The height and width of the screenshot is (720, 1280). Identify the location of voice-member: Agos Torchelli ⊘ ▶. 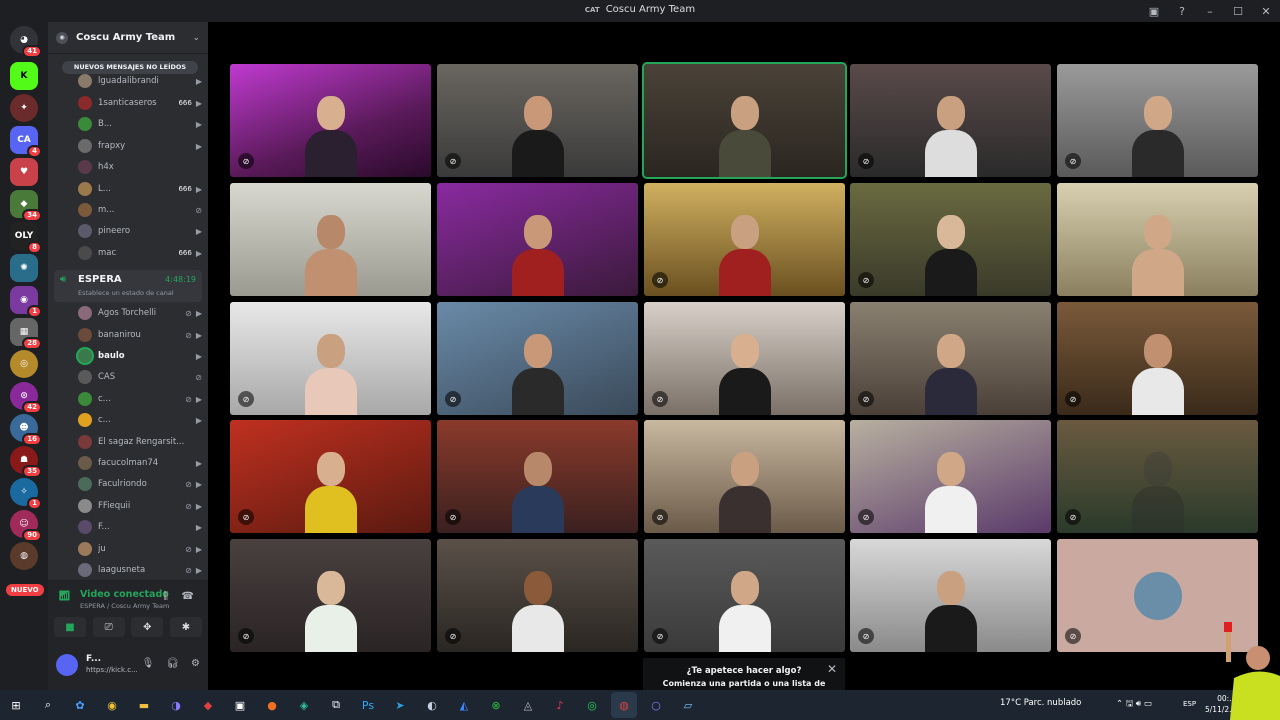
(140, 313).